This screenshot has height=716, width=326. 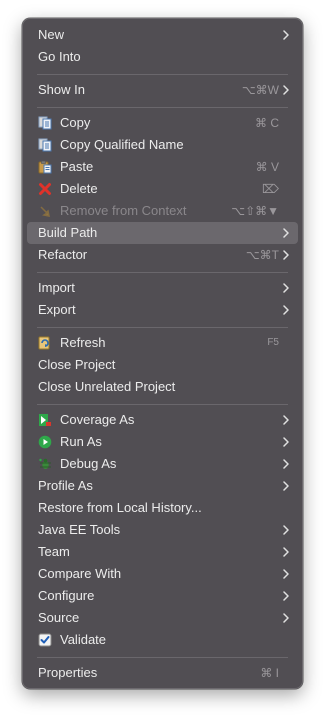 I want to click on menu-item-export: Export, so click(x=162, y=310).